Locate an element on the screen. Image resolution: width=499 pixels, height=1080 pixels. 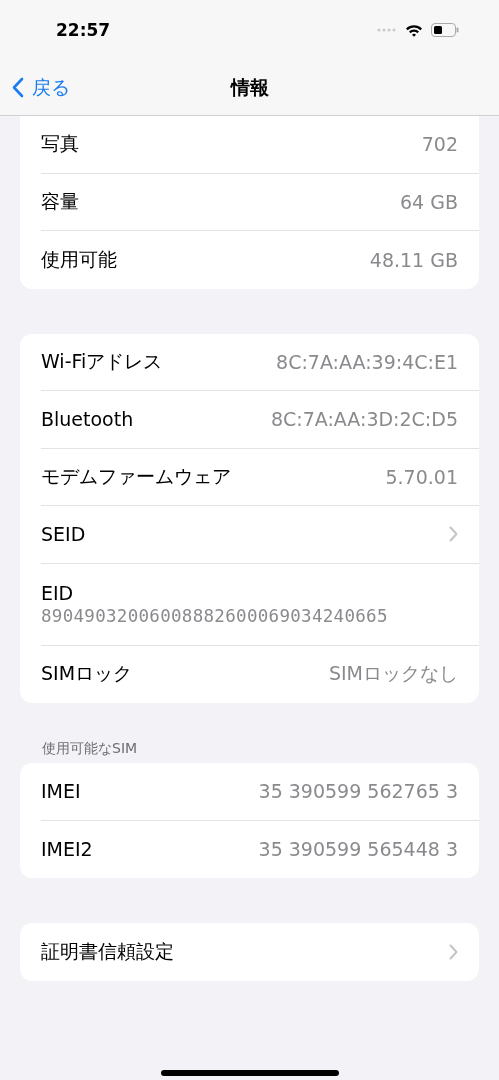
row-value: 48.11 GB is located at coordinates (413, 259).